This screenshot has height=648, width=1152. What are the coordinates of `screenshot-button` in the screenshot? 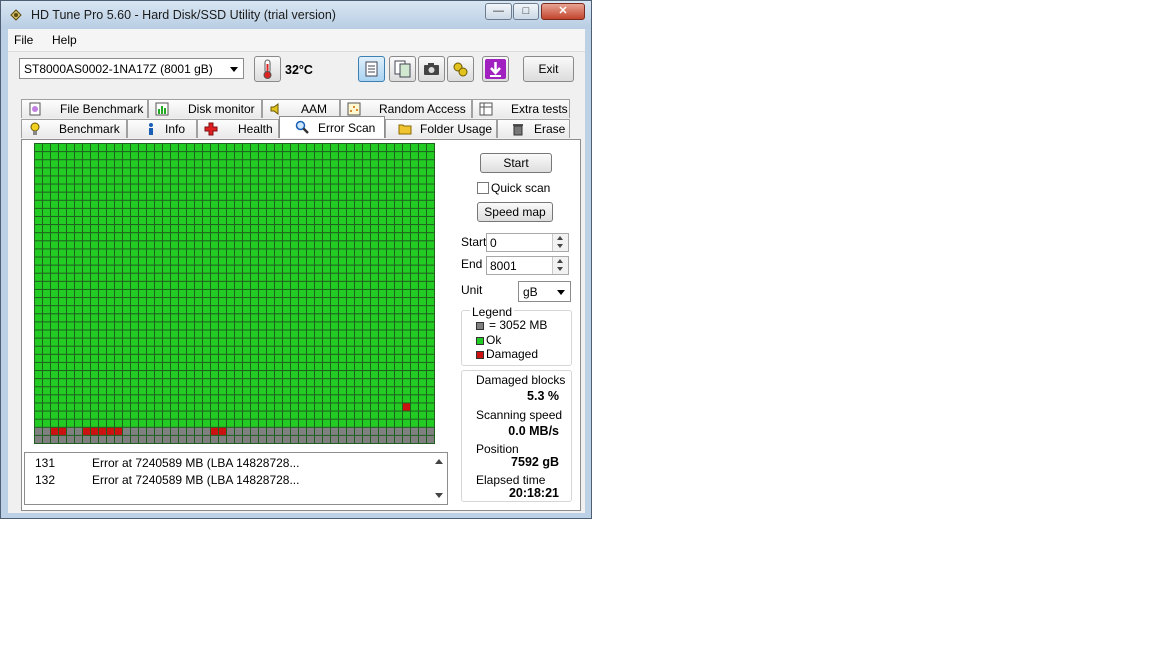 It's located at (431, 69).